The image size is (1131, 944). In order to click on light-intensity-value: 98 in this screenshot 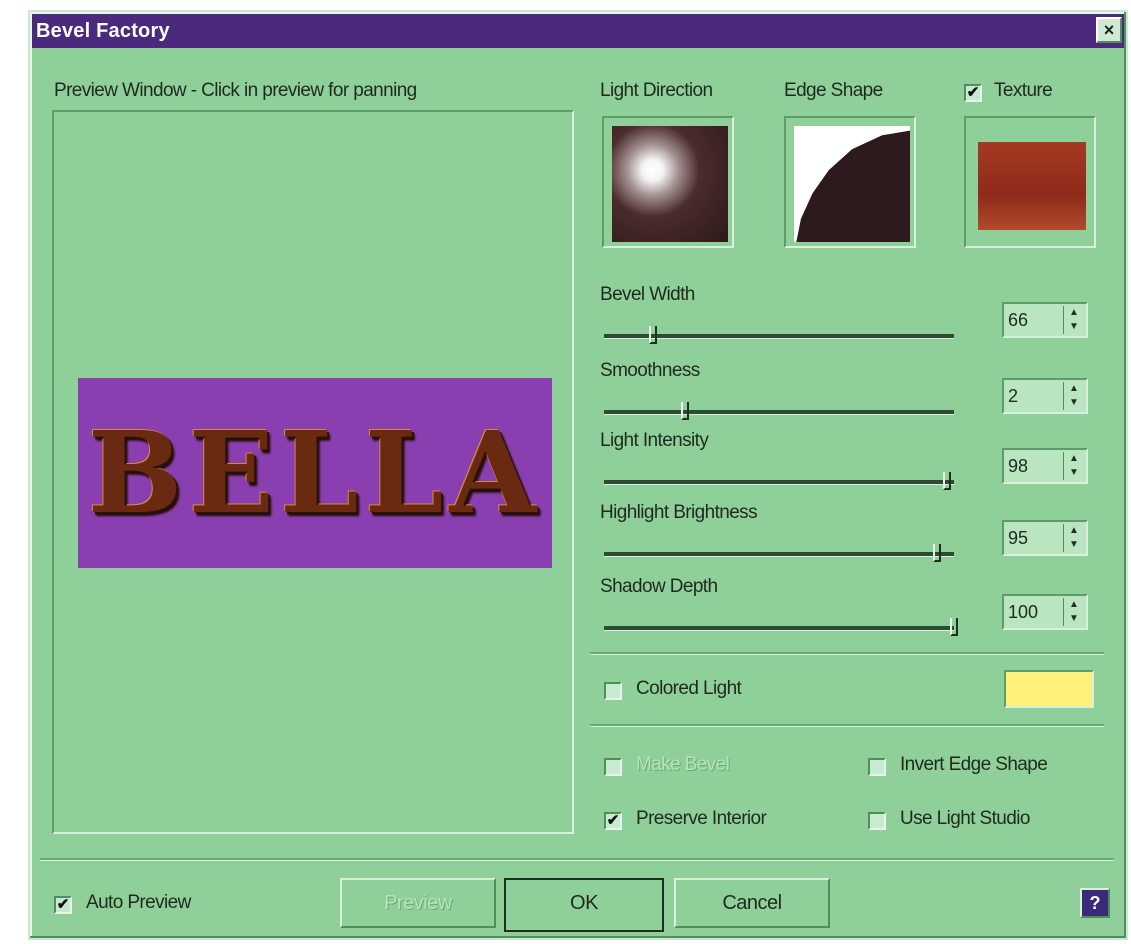, I will do `click(1018, 466)`.